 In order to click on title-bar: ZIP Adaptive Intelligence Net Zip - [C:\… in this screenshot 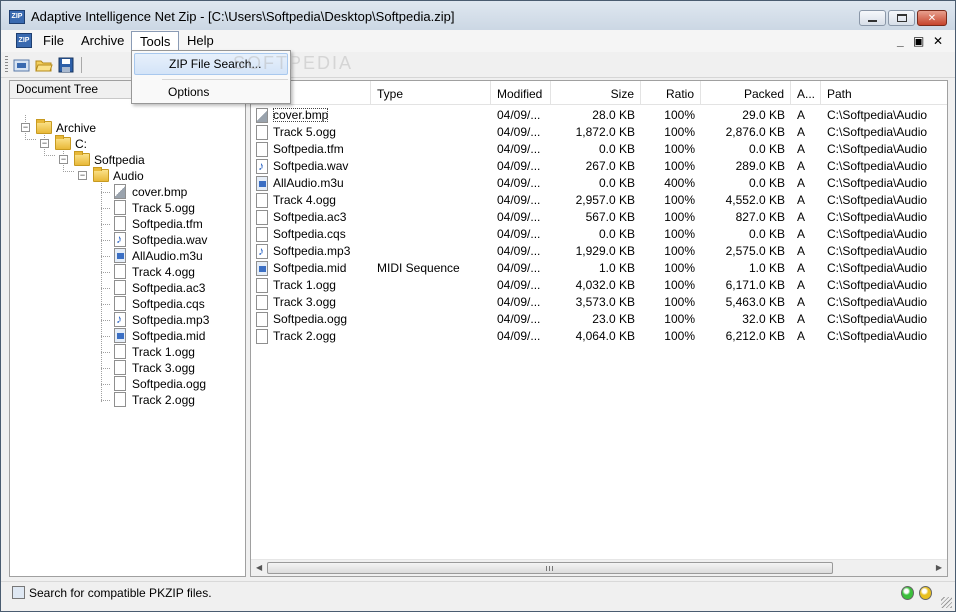, I will do `click(478, 17)`.